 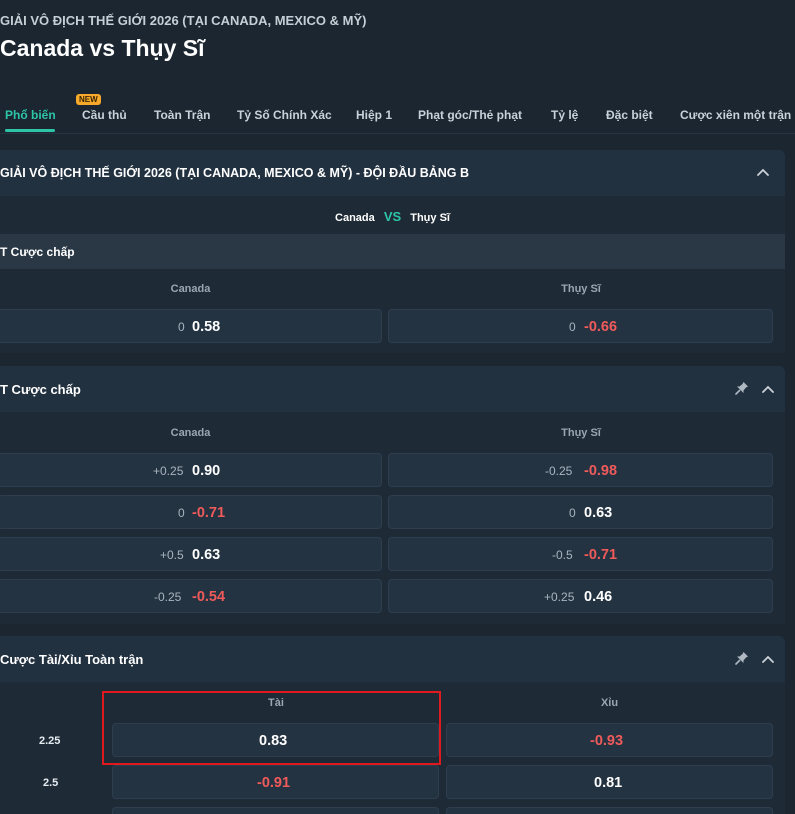 What do you see at coordinates (470, 115) in the screenshot?
I see `tab-phat-goc: Phạt góc/Thẻ phạt` at bounding box center [470, 115].